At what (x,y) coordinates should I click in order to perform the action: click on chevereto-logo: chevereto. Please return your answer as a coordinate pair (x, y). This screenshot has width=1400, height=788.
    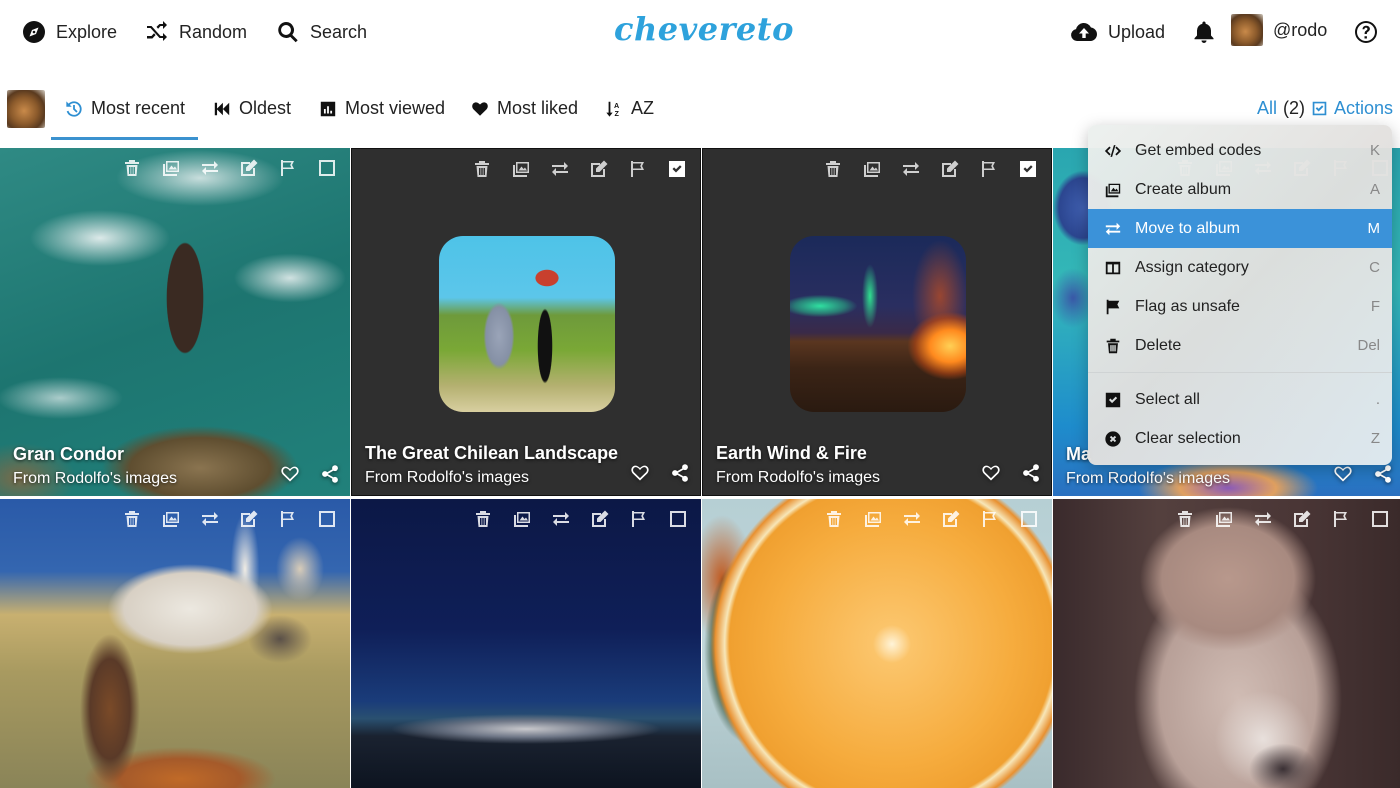
    Looking at the image, I should click on (704, 29).